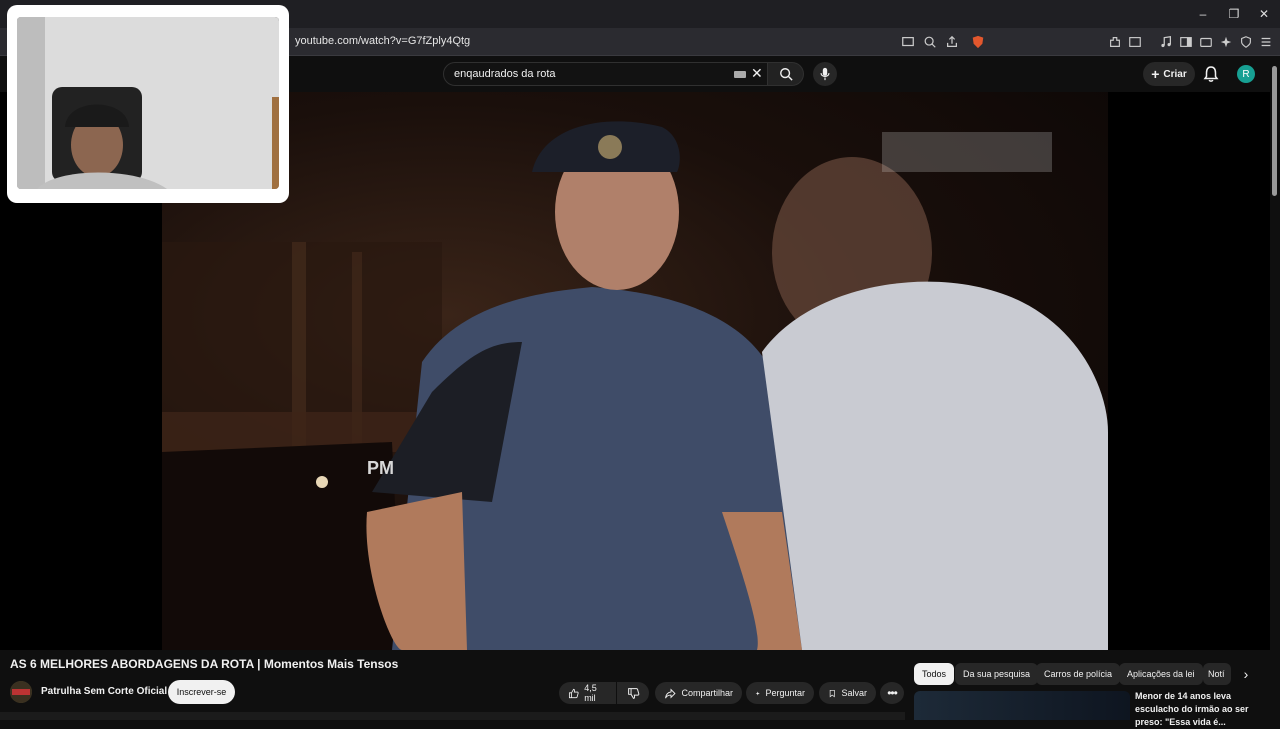 This screenshot has width=1280, height=729. I want to click on zoom-icon, so click(930, 42).